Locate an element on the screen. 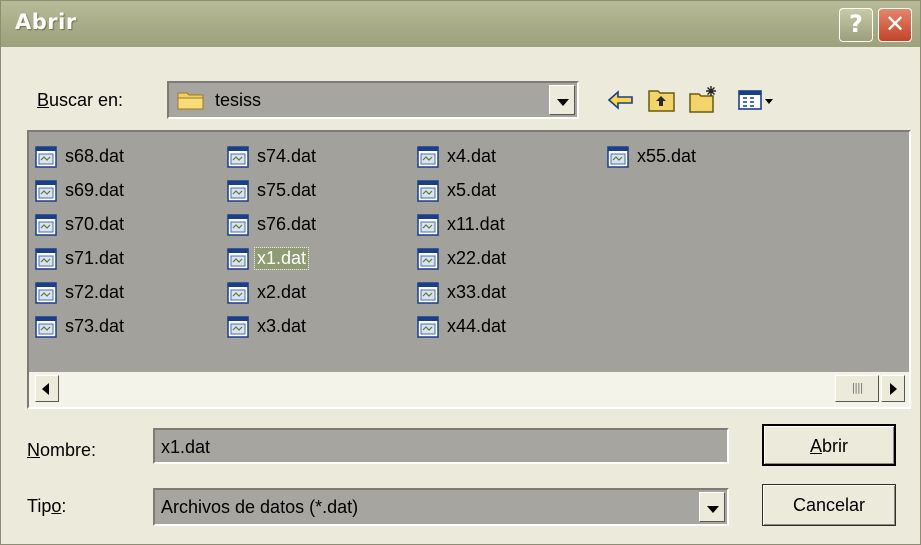 The image size is (921, 545). filename-input: x1.dat is located at coordinates (441, 446).